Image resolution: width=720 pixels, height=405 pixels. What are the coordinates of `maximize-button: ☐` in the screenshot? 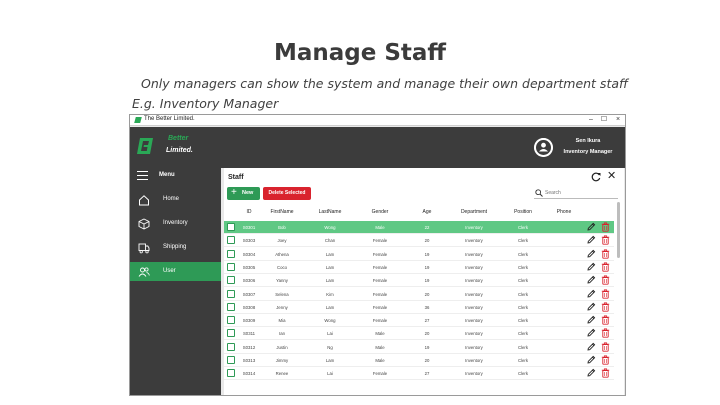 It's located at (604, 120).